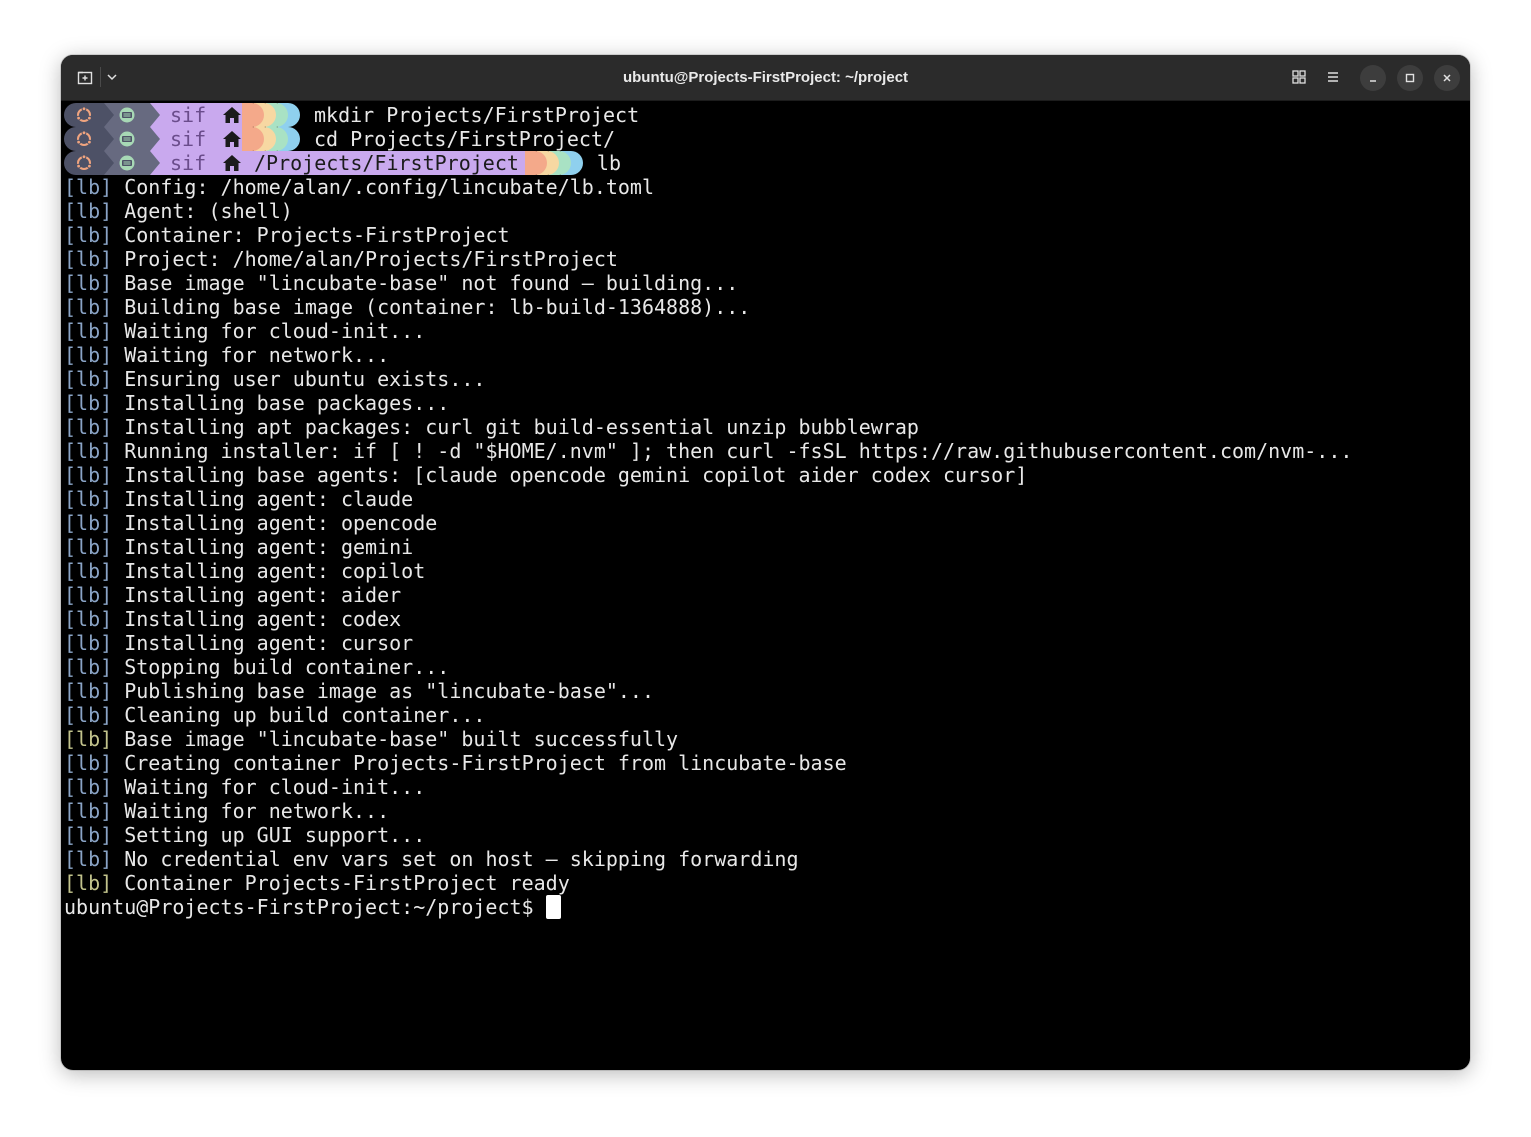  I want to click on log-line: [lb] Installing agent: cursor, so click(767, 643).